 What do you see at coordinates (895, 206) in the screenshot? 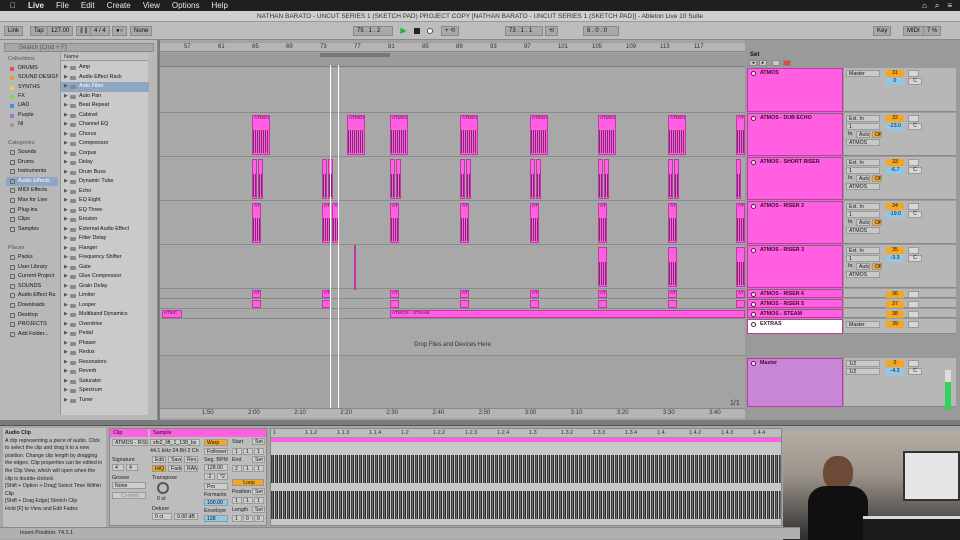
I see `track-activator: 34` at bounding box center [895, 206].